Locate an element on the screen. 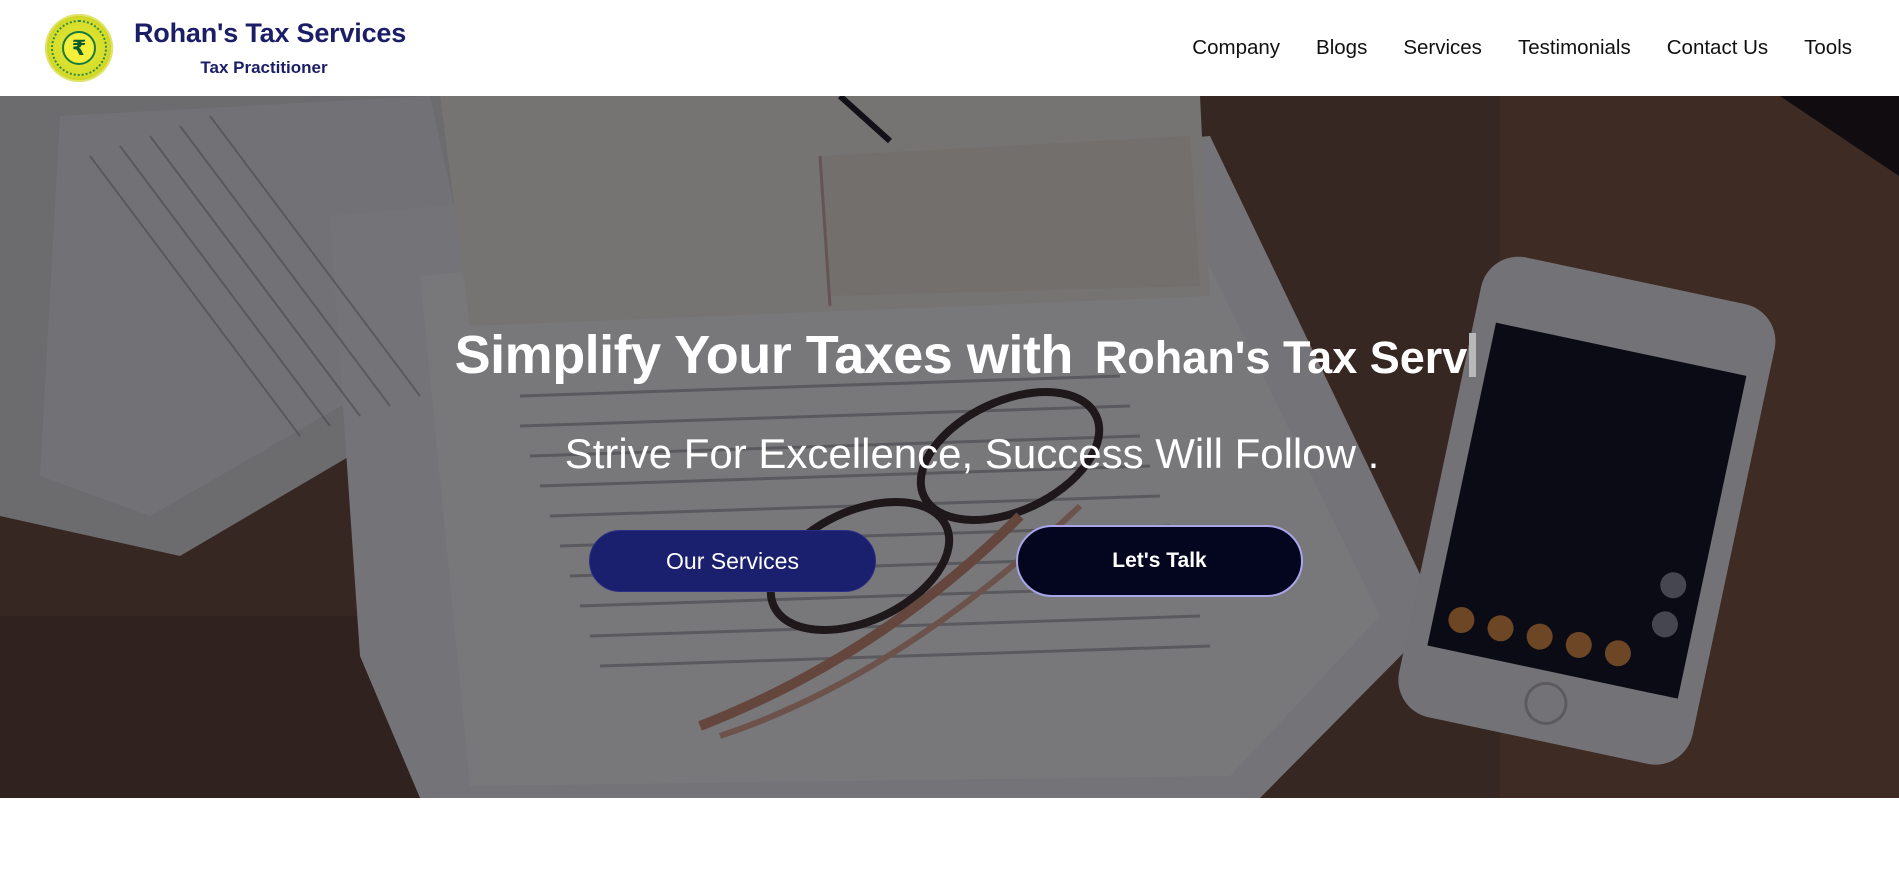 The image size is (1899, 871). rupee-symbol: ₹ is located at coordinates (79, 47).